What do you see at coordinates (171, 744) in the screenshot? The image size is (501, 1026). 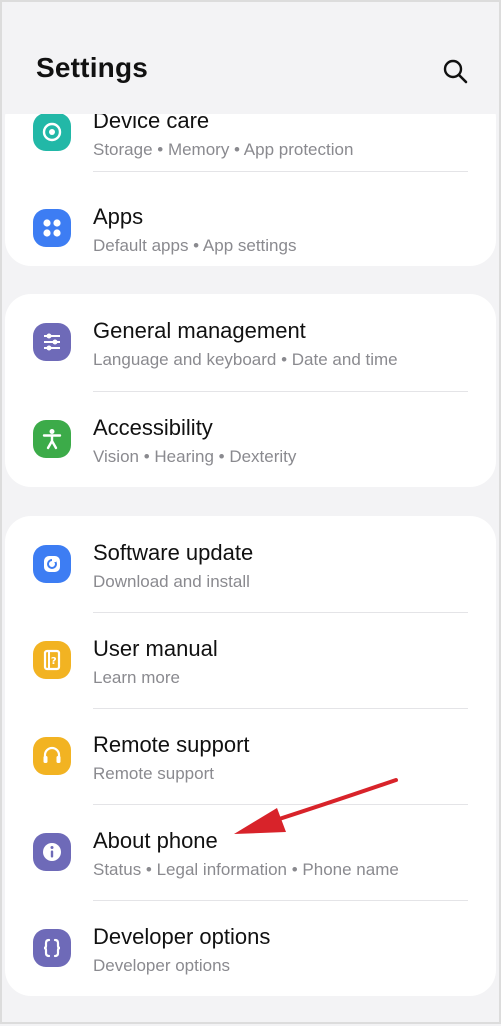 I see `settings-item-label: Remote support` at bounding box center [171, 744].